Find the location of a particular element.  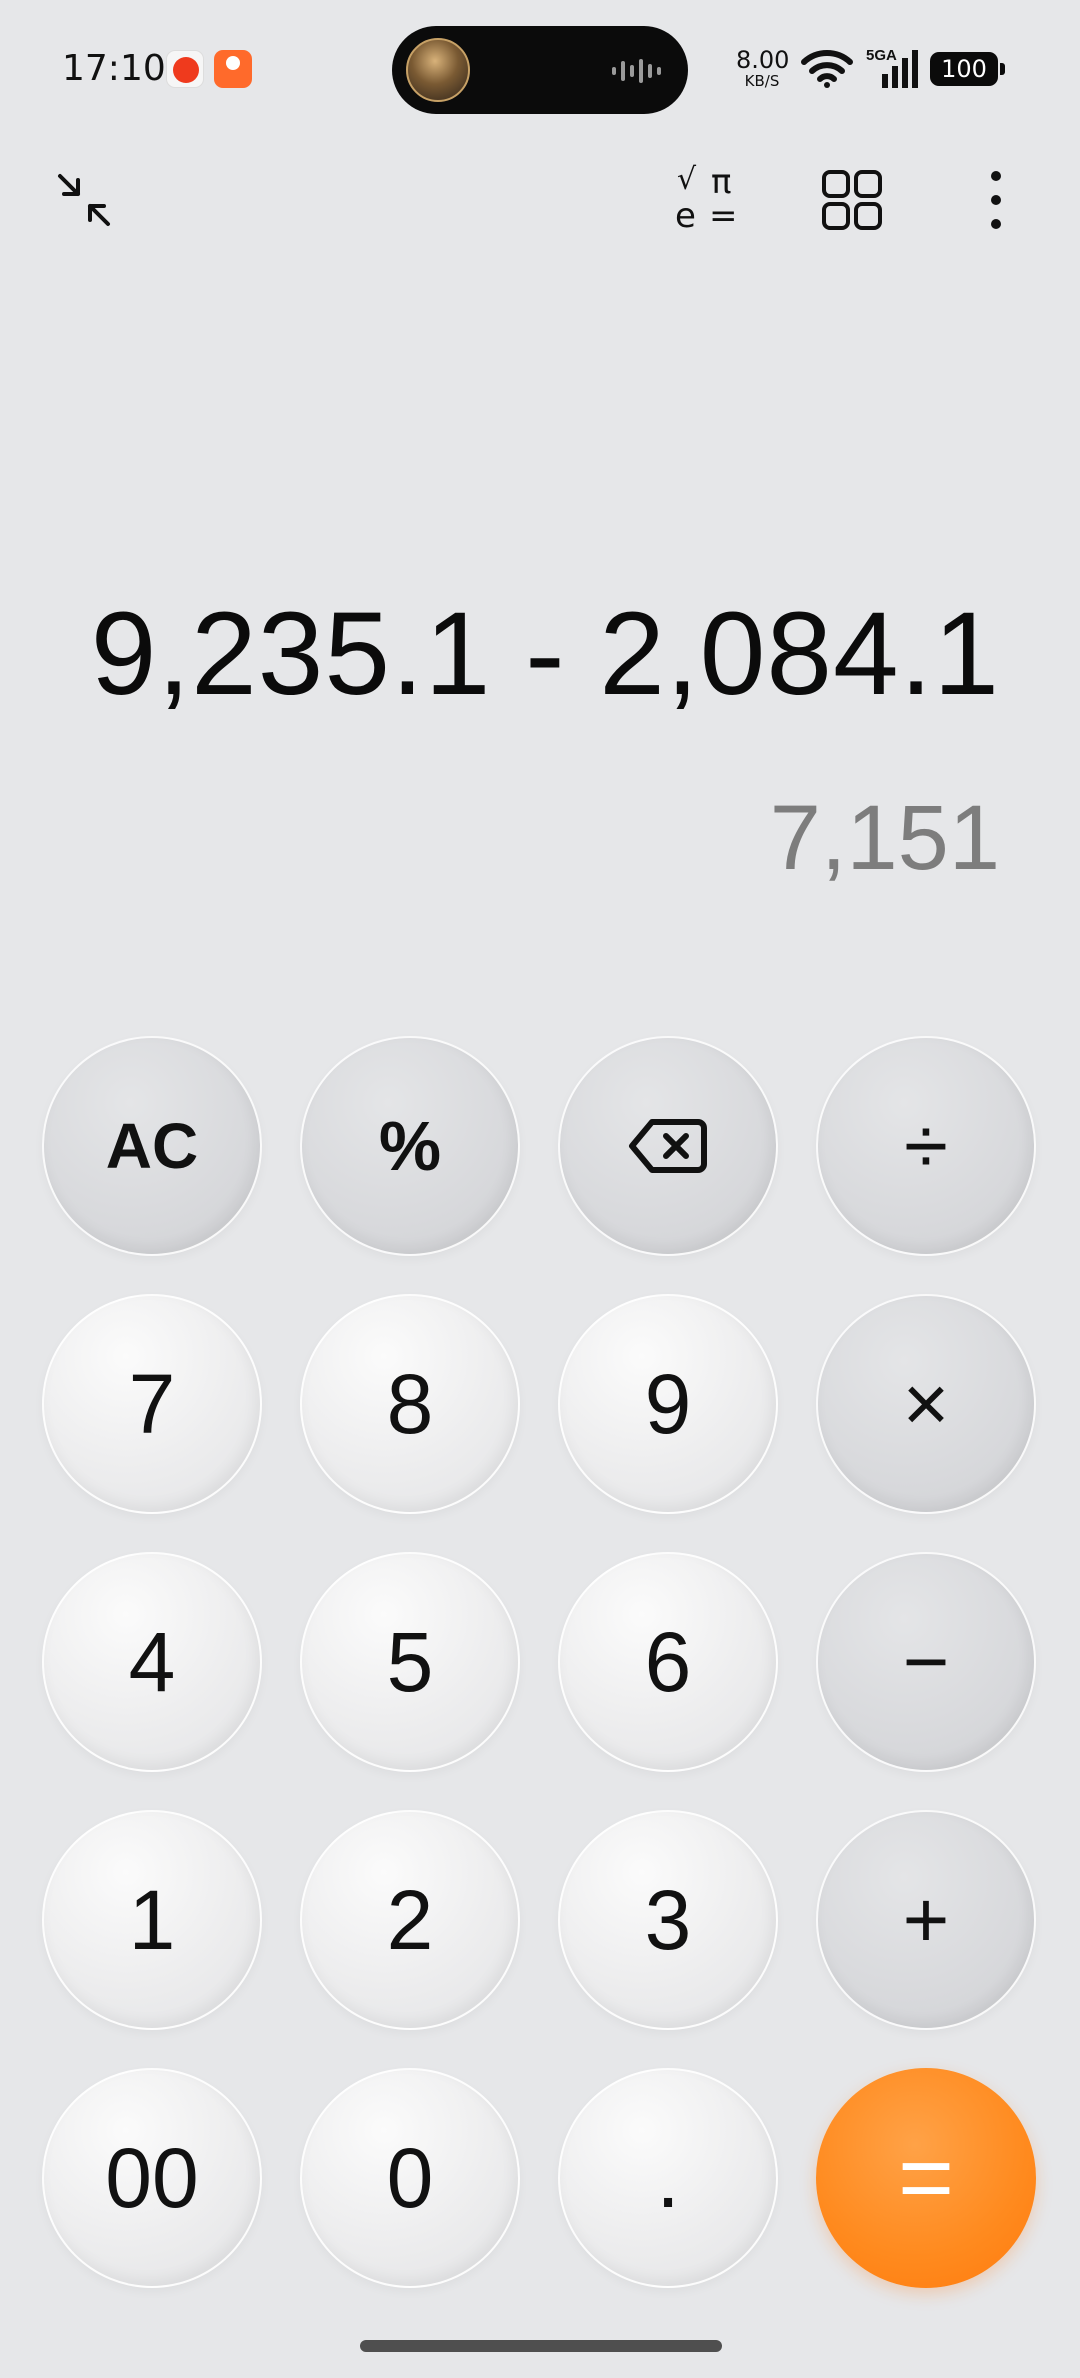

decimal-label: . is located at coordinates (668, 2178).